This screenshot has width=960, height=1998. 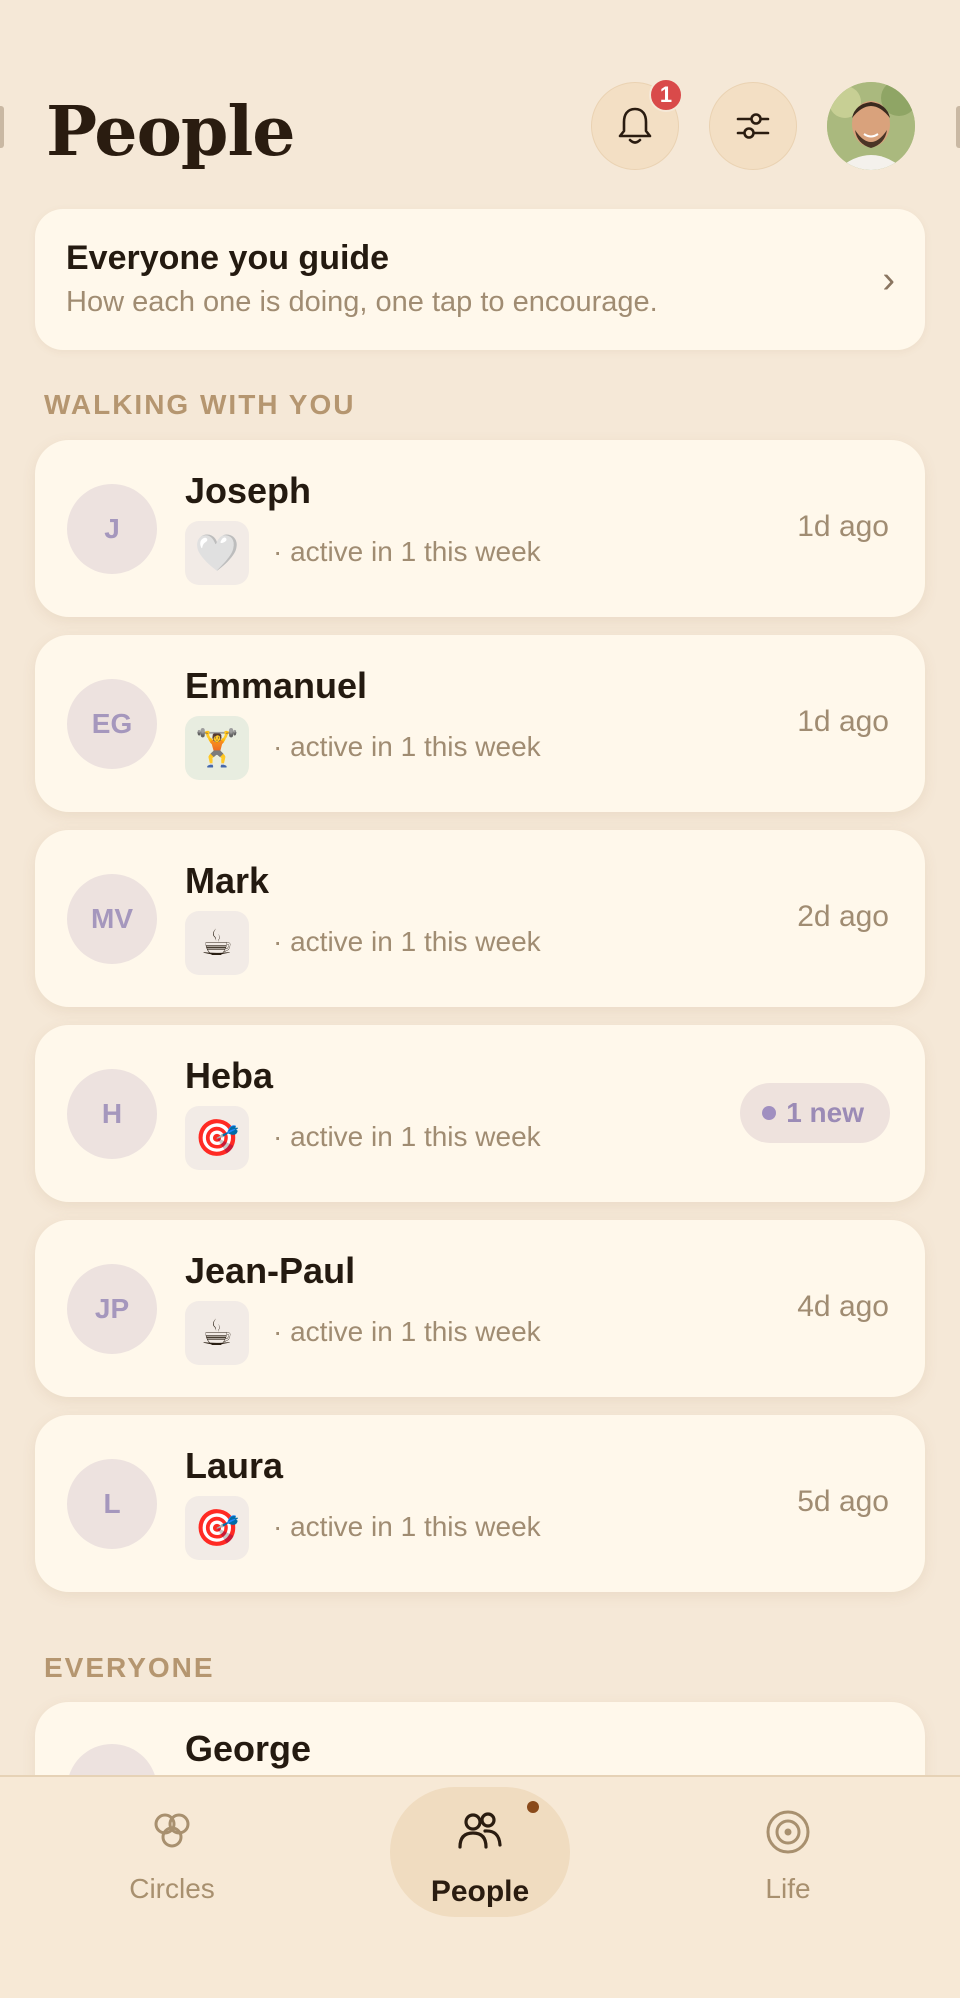 What do you see at coordinates (112, 529) in the screenshot?
I see `avatar-initials: J` at bounding box center [112, 529].